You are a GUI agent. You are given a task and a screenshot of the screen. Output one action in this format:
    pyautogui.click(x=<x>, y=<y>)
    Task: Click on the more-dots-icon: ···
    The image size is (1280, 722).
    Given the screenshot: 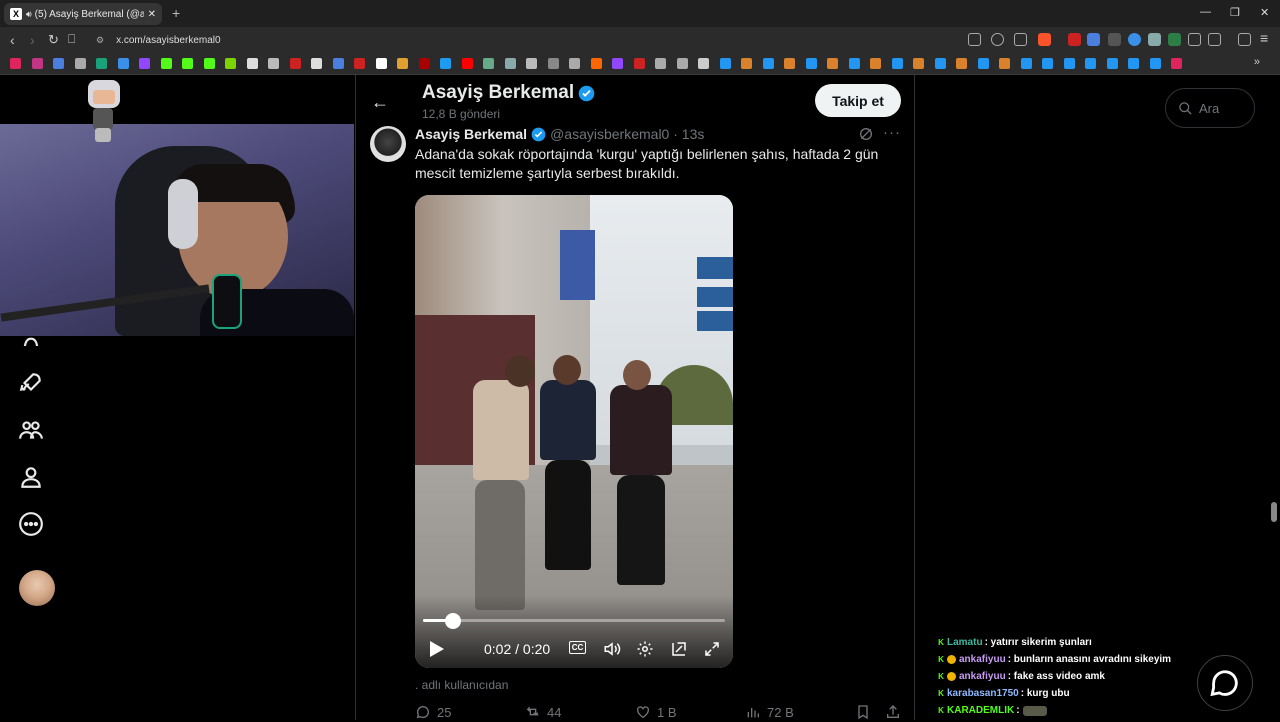 What is the action you would take?
    pyautogui.click(x=892, y=132)
    